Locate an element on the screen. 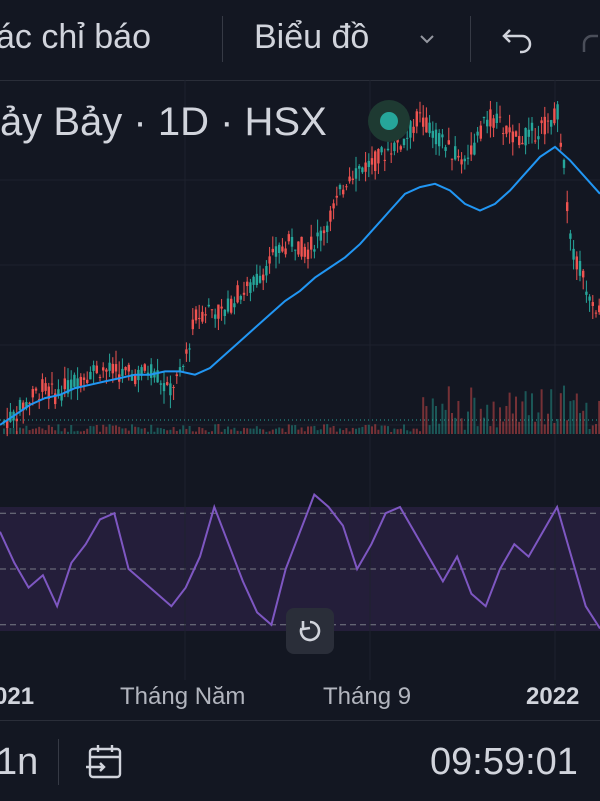  toolbar-divider is located at coordinates (470, 39).